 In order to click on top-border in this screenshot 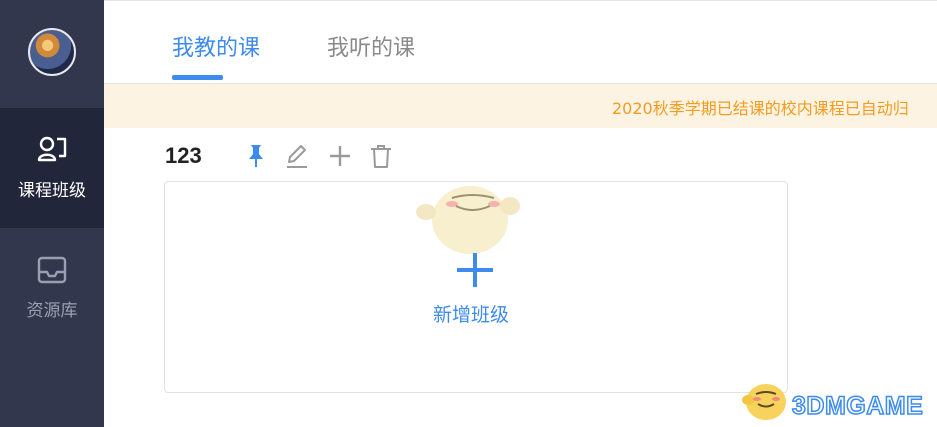, I will do `click(520, 0)`.